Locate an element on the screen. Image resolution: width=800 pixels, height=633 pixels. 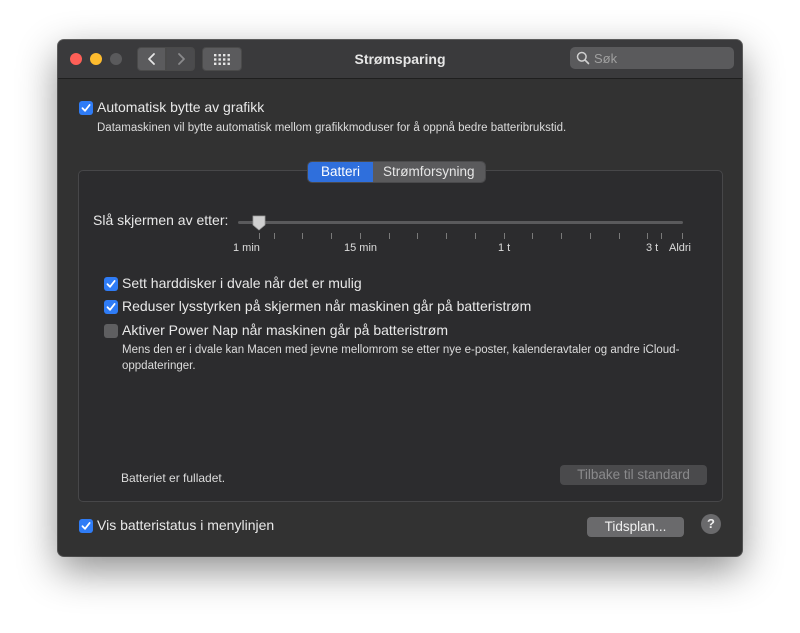
power-source-tabs: Batteri Strømforsyning is located at coordinates (396, 172).